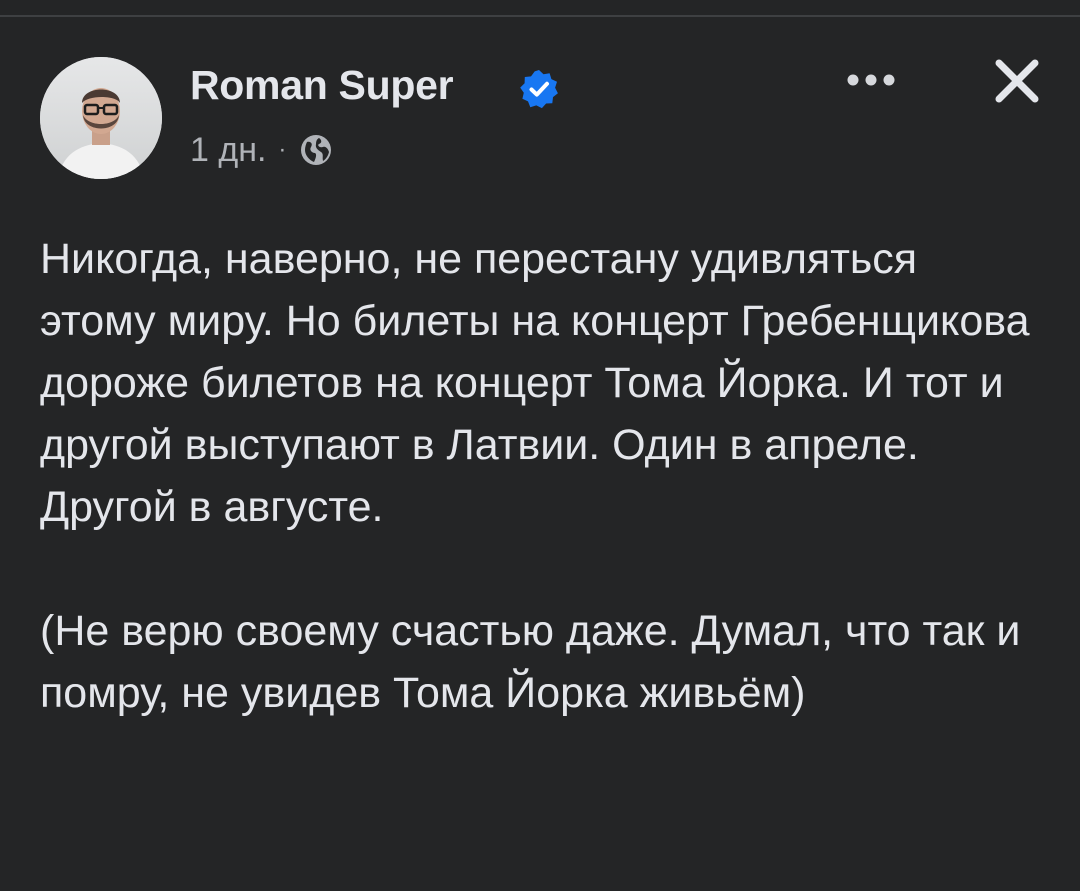 Image resolution: width=1080 pixels, height=891 pixels. Describe the element at coordinates (539, 89) in the screenshot. I see `verified-badge-icon` at that location.